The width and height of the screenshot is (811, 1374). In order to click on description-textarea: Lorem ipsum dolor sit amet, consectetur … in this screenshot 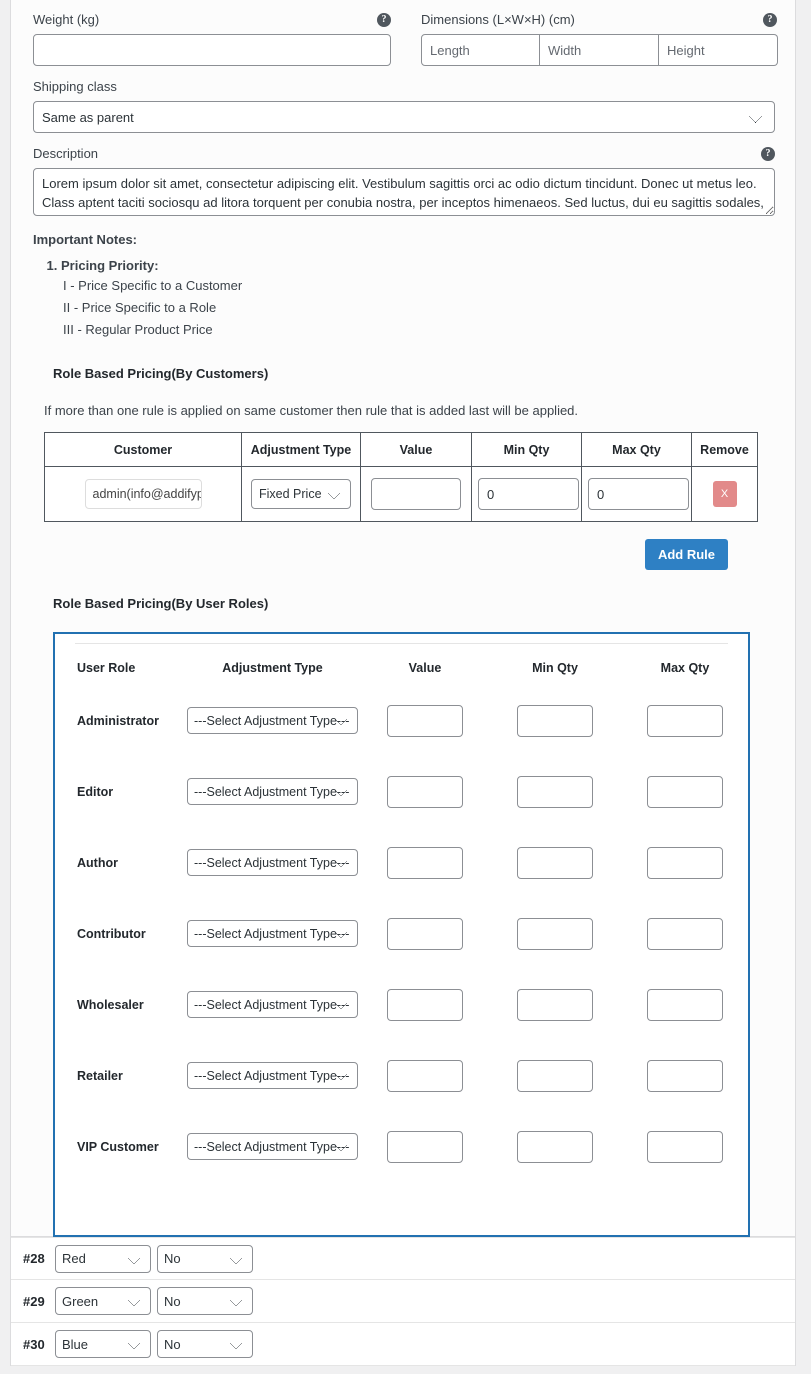, I will do `click(404, 192)`.